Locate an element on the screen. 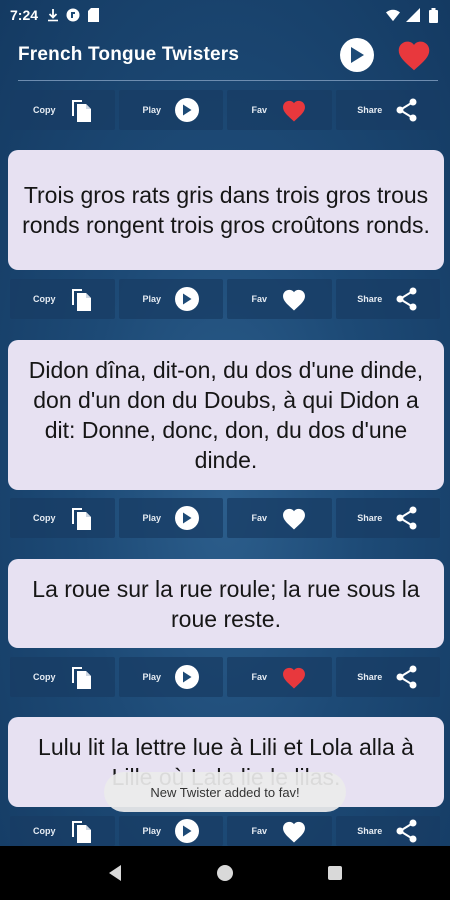 This screenshot has height=900, width=450. play-all-button is located at coordinates (357, 55).